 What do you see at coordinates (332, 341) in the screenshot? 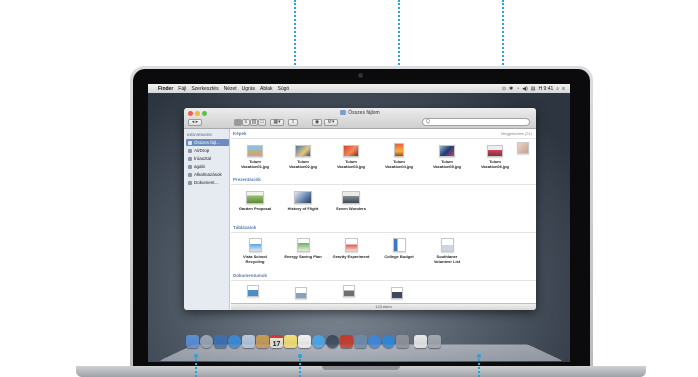
I see `facetime-icon` at bounding box center [332, 341].